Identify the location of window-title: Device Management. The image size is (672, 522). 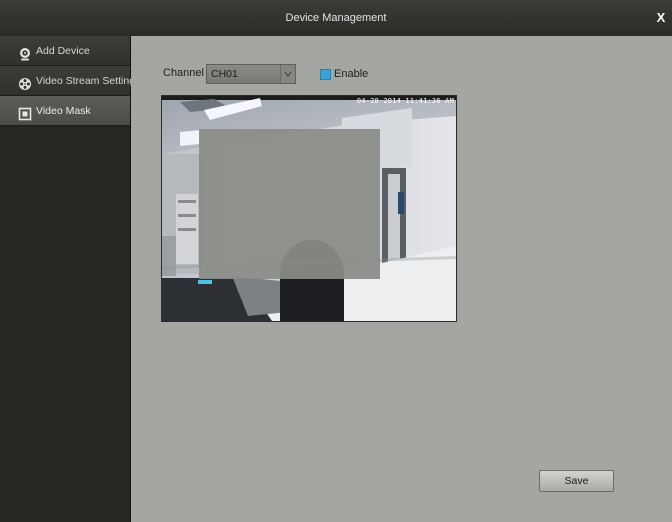
(336, 18).